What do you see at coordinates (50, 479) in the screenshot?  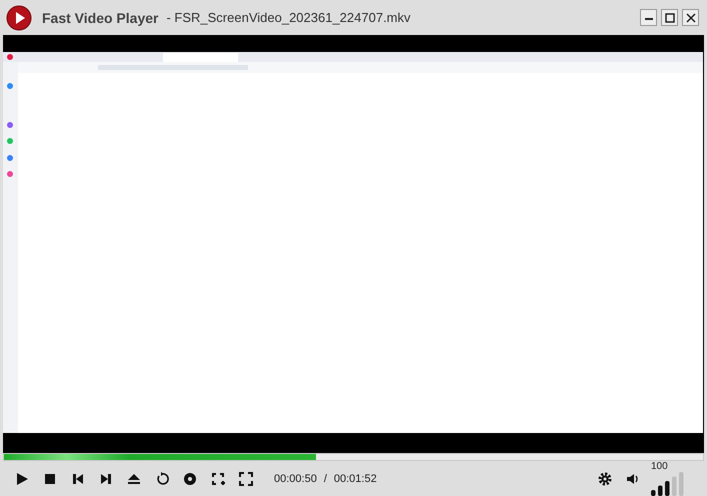 I see `stop-icon` at bounding box center [50, 479].